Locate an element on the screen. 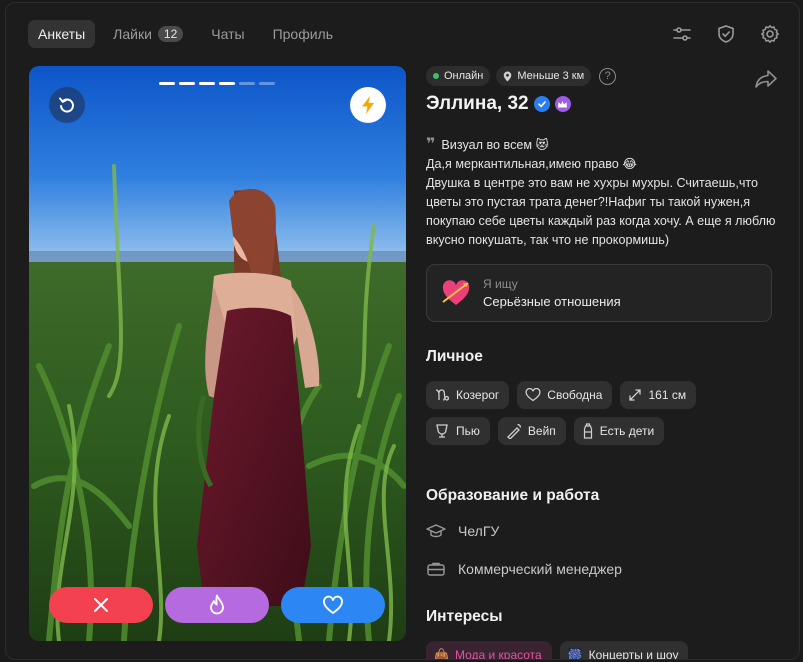 This screenshot has height=662, width=803. quote-icon: ❞ is located at coordinates (431, 144).